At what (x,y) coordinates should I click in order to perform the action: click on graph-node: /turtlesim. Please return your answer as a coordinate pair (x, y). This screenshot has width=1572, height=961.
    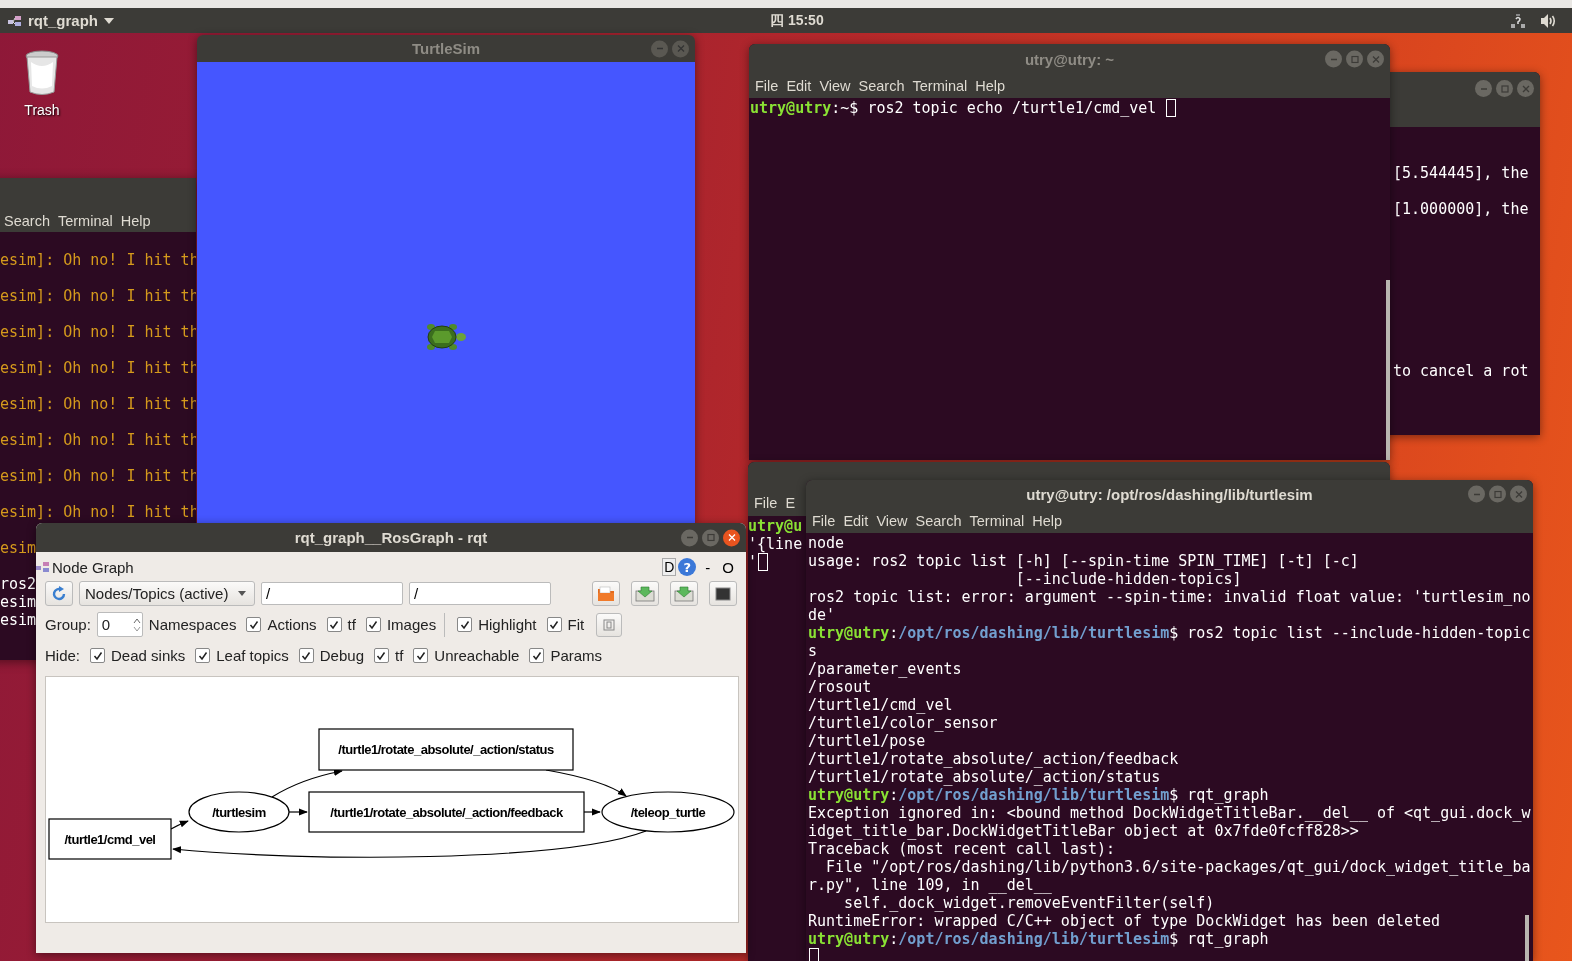
    Looking at the image, I should click on (239, 812).